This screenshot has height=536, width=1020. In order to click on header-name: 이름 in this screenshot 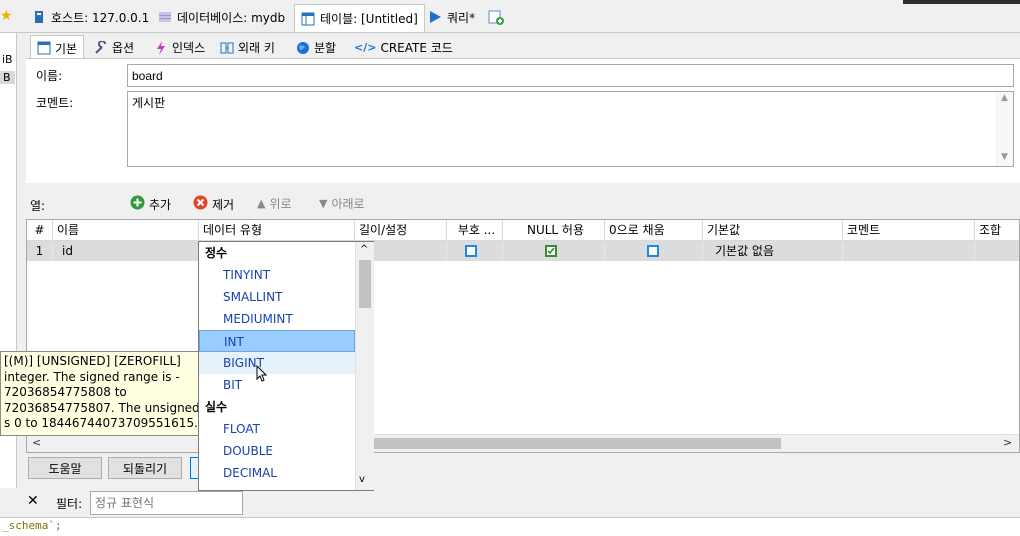, I will do `click(126, 230)`.